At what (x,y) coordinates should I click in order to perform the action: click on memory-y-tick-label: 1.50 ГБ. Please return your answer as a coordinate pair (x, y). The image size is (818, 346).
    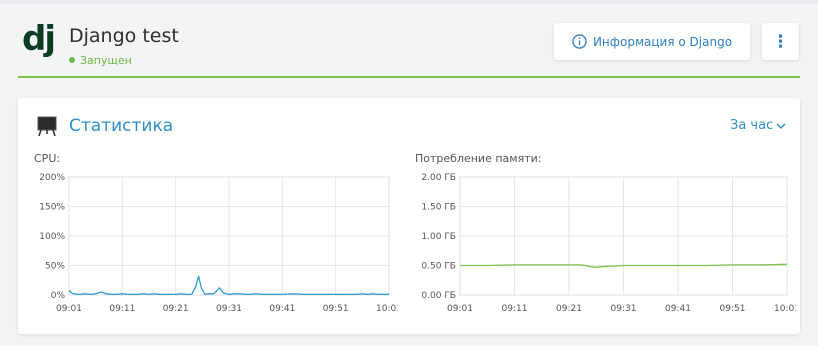
    Looking at the image, I should click on (438, 208).